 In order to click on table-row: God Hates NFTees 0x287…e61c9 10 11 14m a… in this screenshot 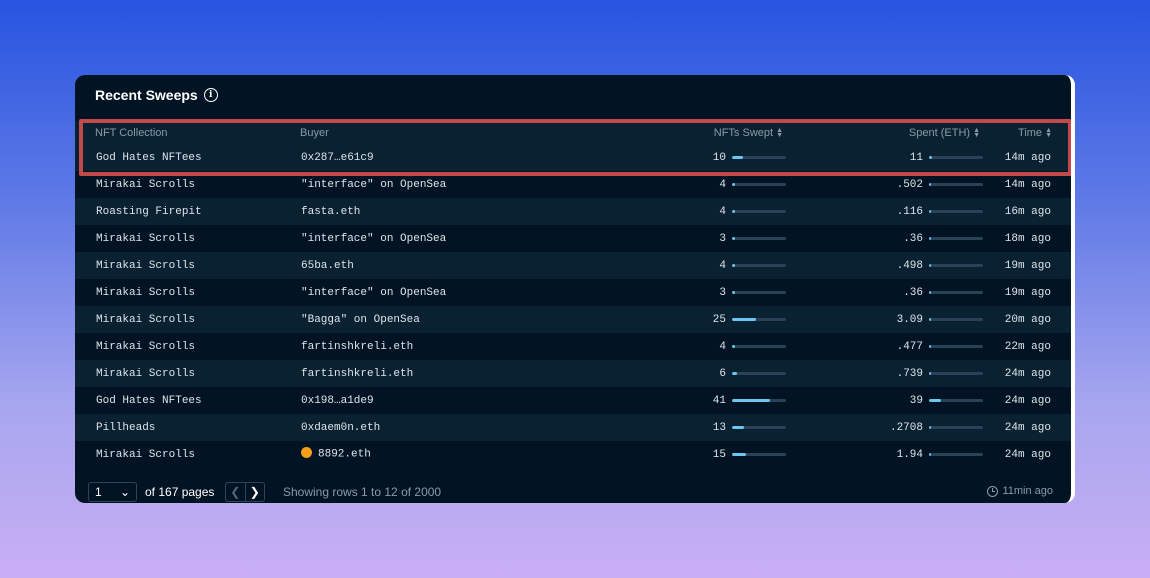, I will do `click(573, 157)`.